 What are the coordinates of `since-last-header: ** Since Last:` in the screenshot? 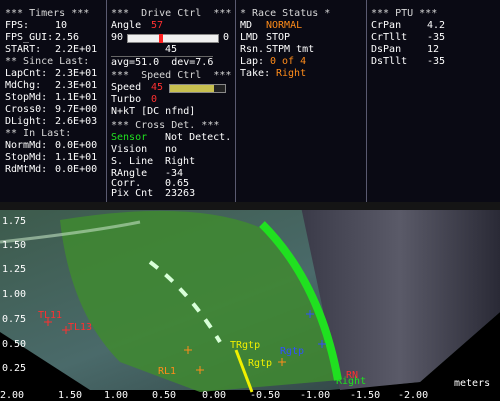 It's located at (47, 61).